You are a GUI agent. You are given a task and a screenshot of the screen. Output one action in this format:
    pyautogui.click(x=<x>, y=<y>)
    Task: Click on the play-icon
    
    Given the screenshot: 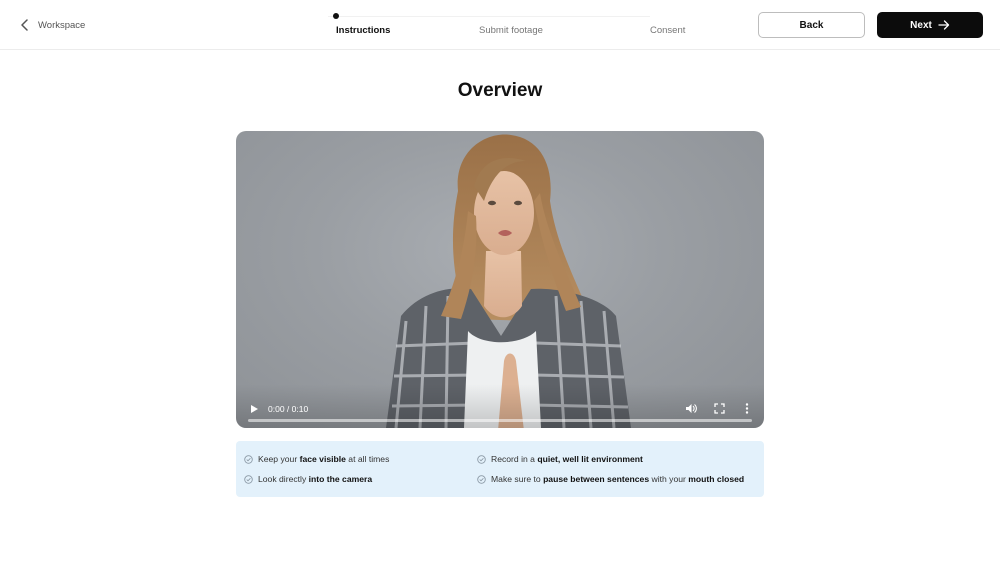 What is the action you would take?
    pyautogui.click(x=254, y=409)
    